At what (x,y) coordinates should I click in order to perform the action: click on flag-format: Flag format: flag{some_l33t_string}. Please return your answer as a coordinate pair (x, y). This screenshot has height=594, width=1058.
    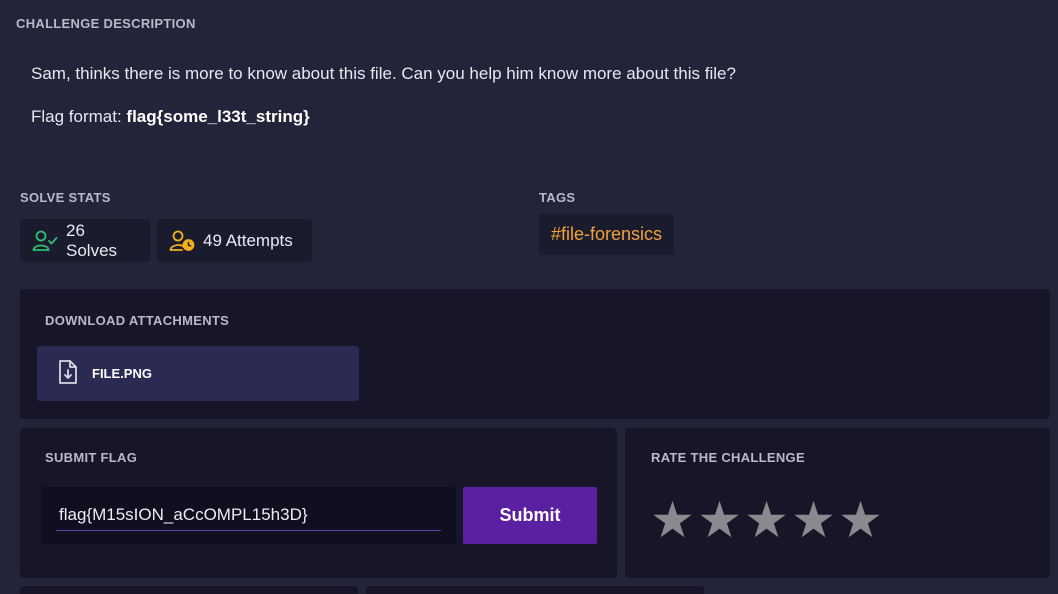
    Looking at the image, I should click on (170, 117).